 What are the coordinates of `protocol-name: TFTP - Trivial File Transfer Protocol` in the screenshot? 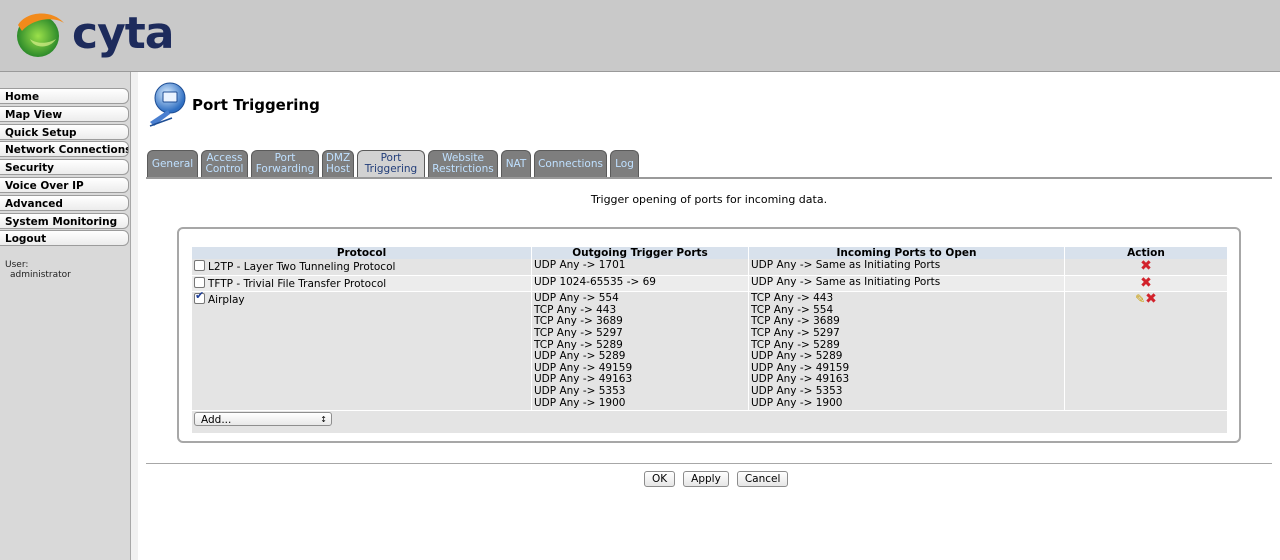 It's located at (297, 283).